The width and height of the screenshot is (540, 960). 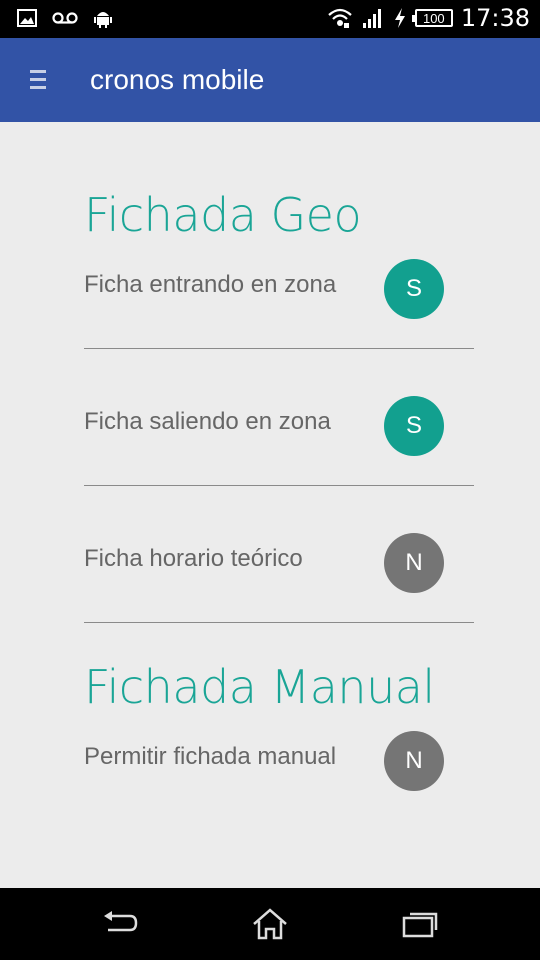 What do you see at coordinates (420, 924) in the screenshot?
I see `recents-icon` at bounding box center [420, 924].